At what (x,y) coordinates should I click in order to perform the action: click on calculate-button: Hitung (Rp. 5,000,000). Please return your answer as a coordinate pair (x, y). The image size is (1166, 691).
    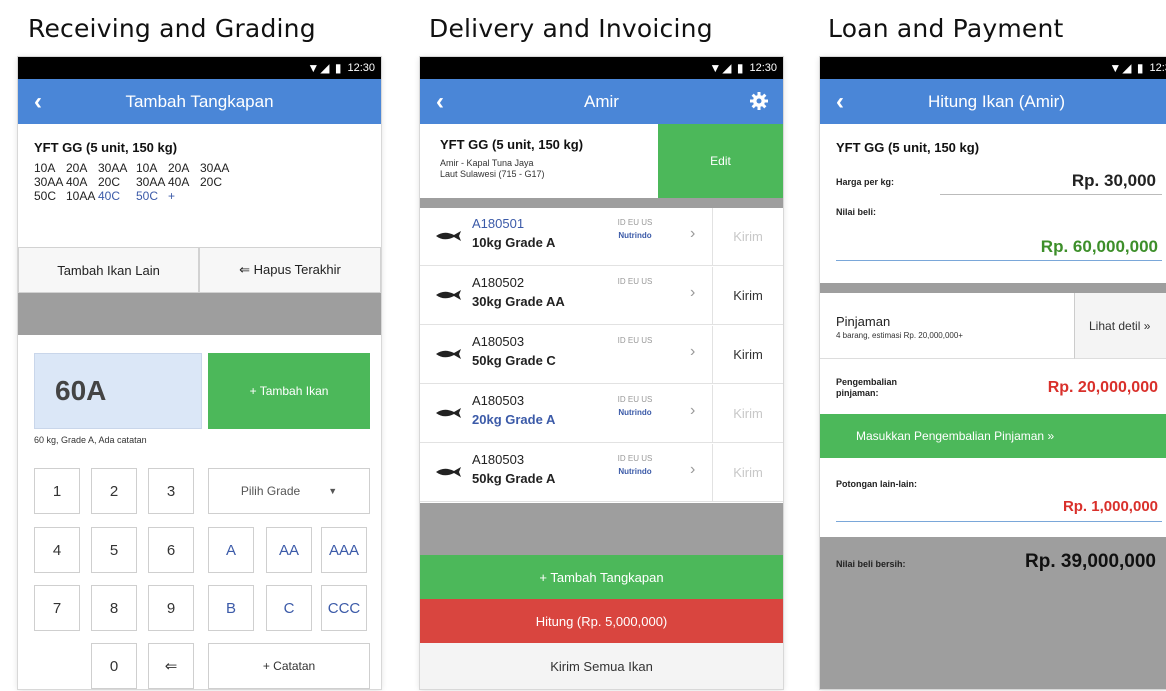
    Looking at the image, I should click on (601, 621).